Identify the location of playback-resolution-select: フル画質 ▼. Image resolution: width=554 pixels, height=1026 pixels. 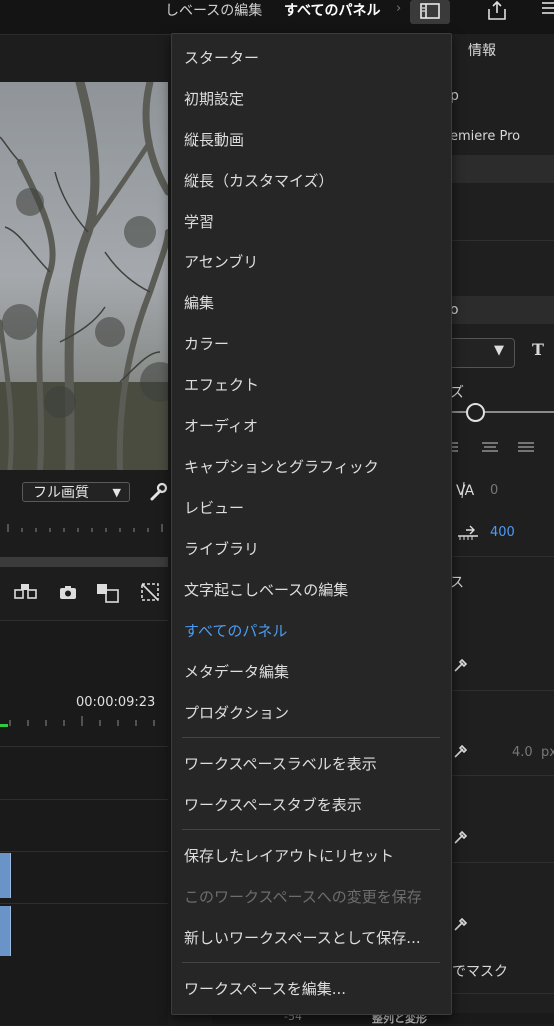
(76, 492).